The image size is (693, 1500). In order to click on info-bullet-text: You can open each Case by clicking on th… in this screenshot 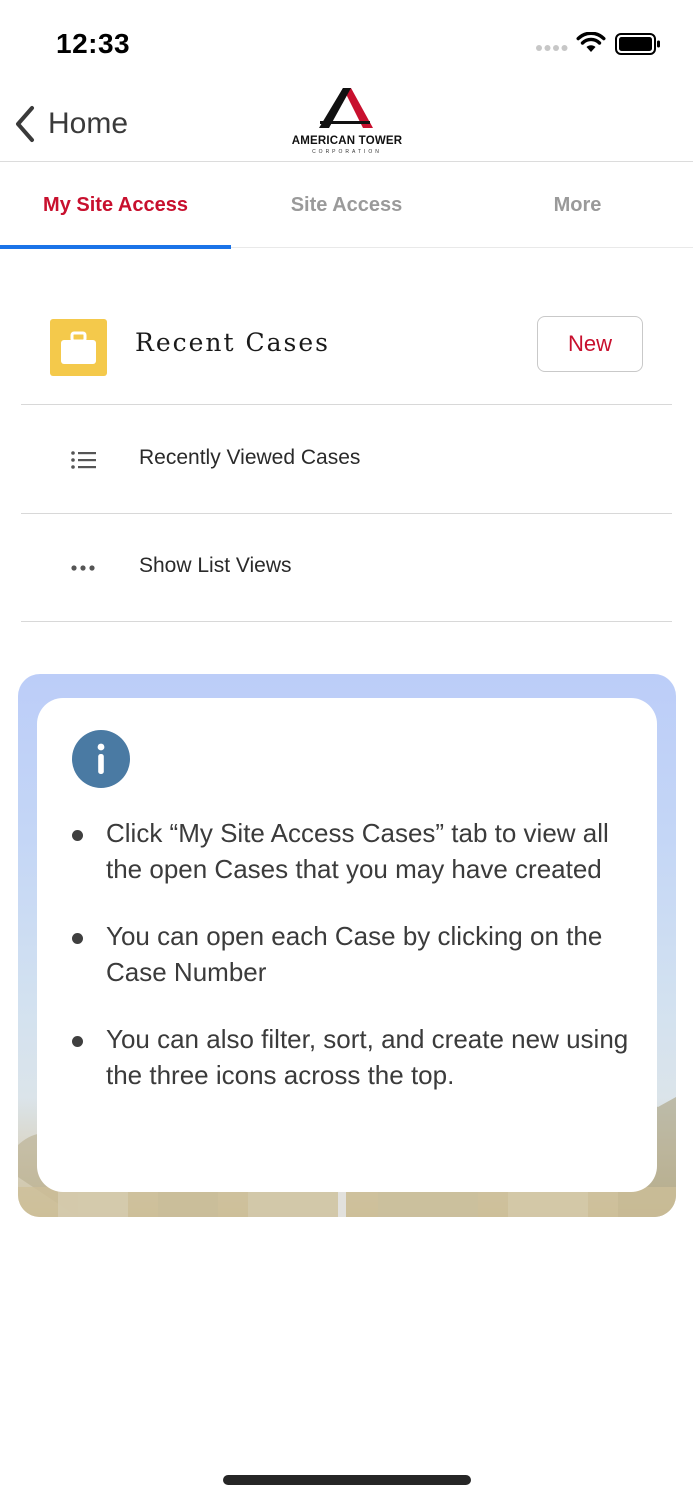, I will do `click(354, 954)`.